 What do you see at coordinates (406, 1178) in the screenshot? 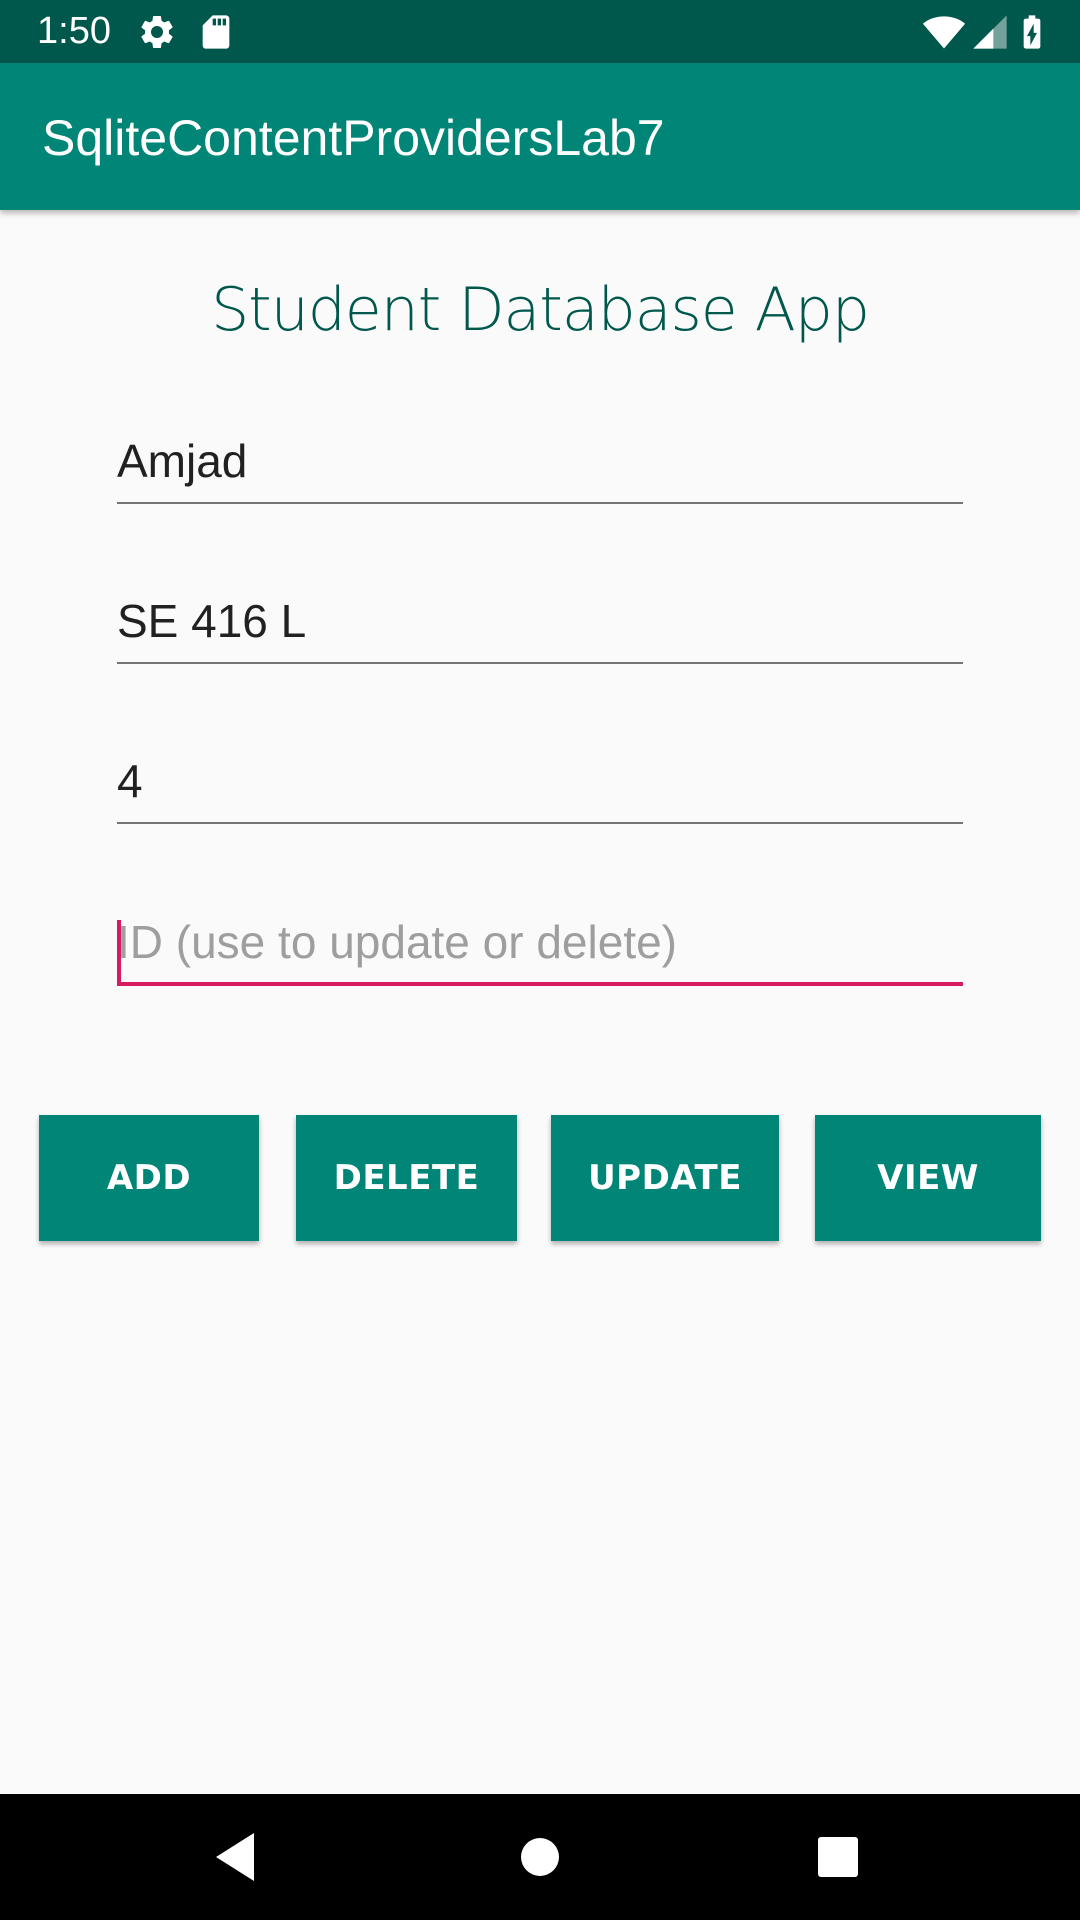
I see `delete-button: DELETE` at bounding box center [406, 1178].